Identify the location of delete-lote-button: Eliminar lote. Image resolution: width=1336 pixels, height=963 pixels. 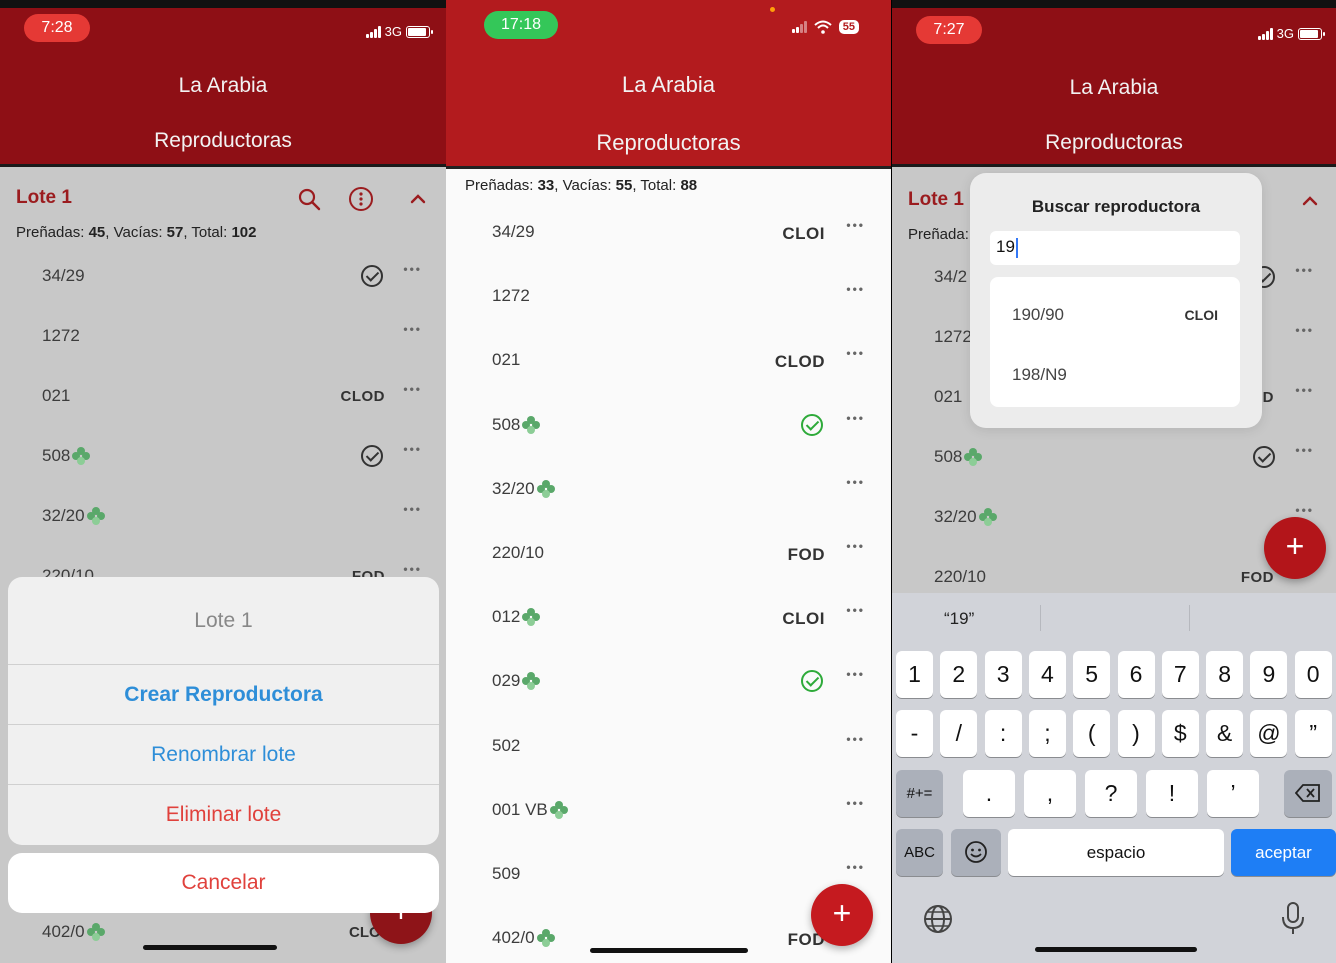
(223, 814).